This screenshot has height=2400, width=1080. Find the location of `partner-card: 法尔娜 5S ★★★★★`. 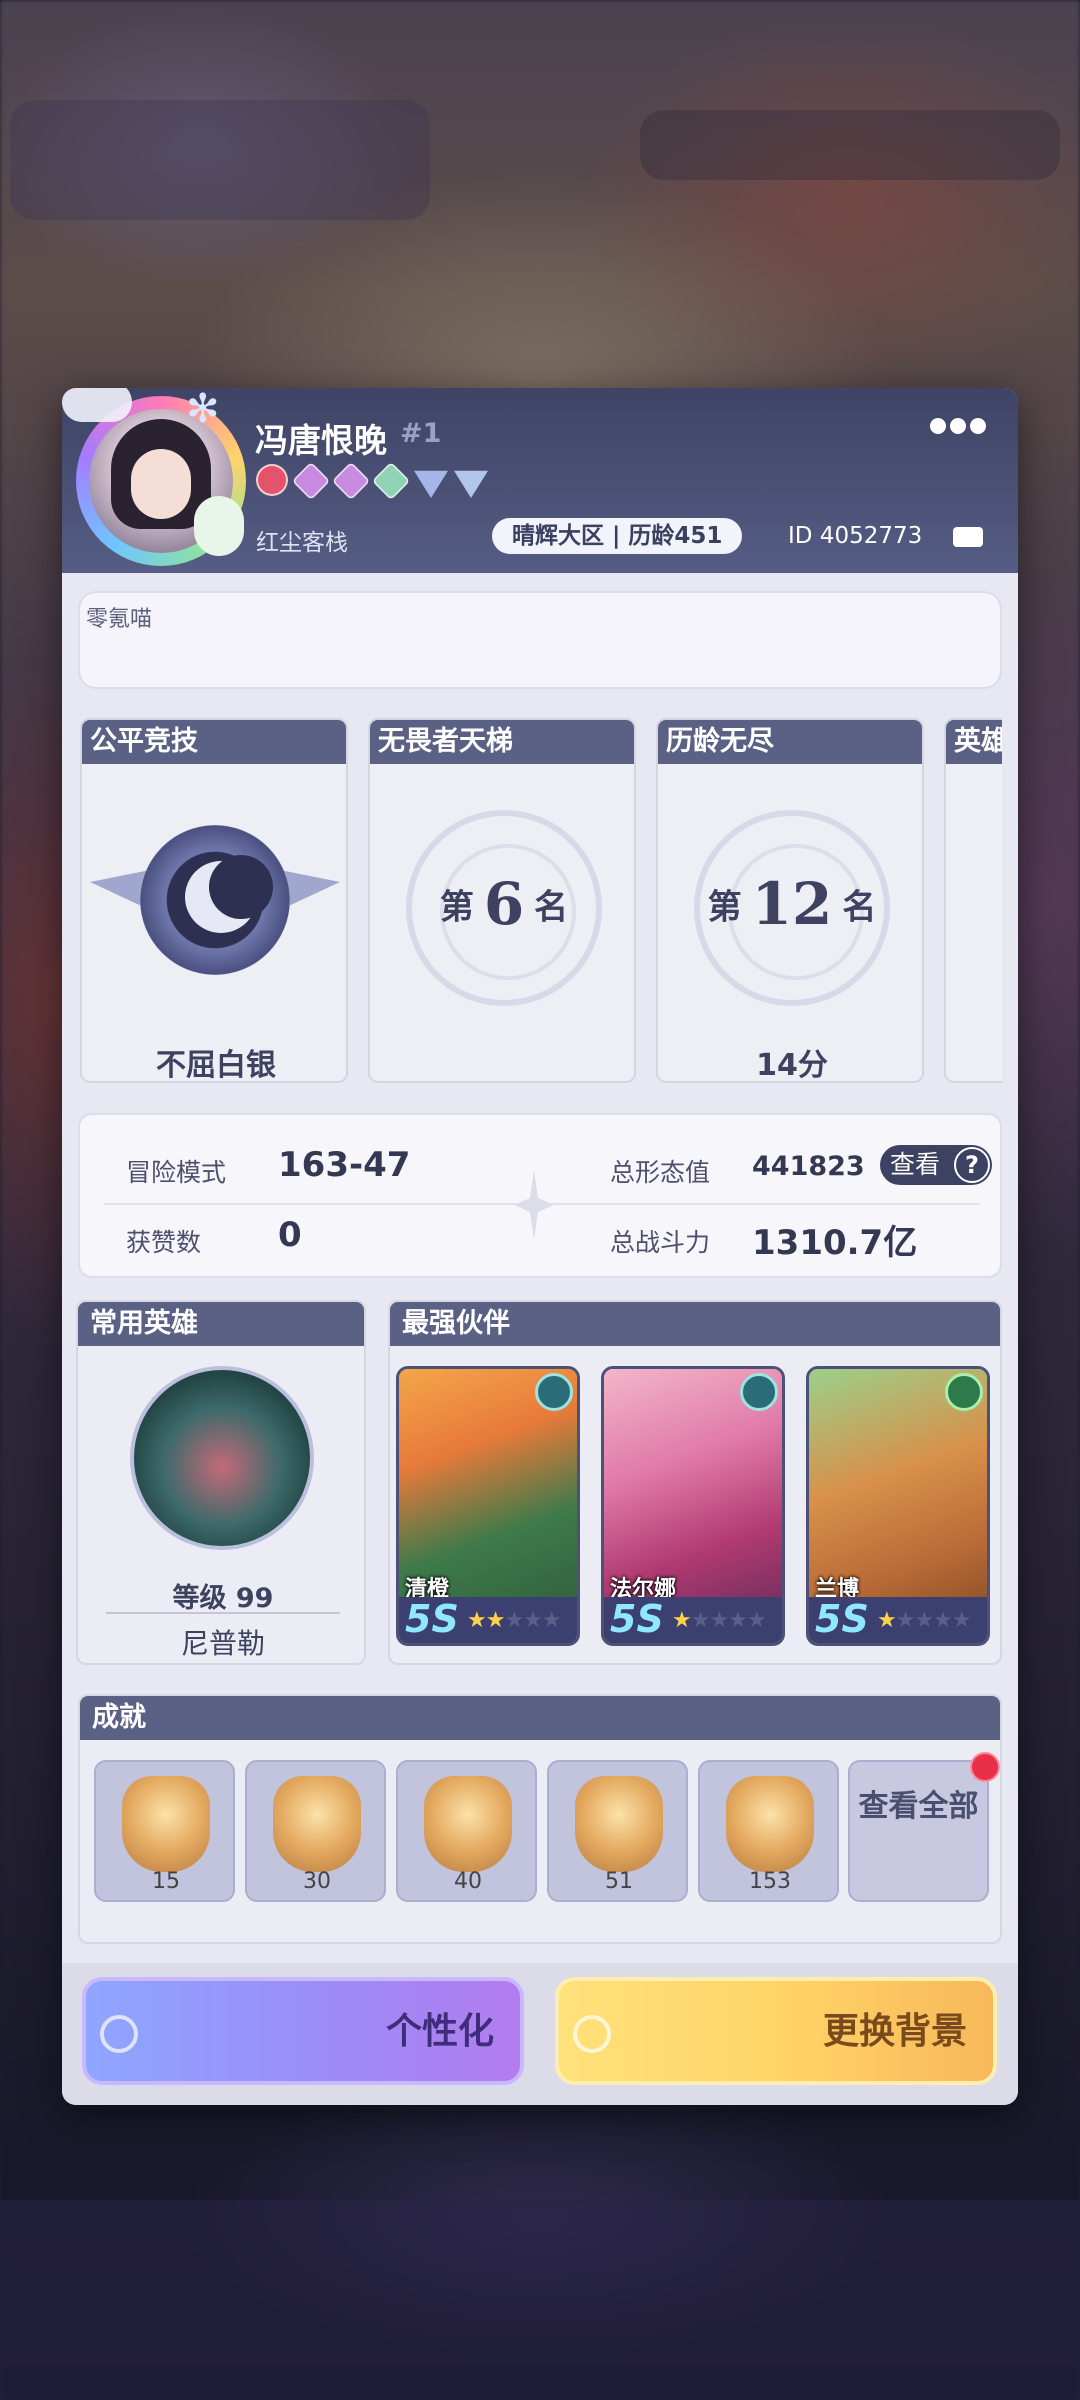

partner-card: 法尔娜 5S ★★★★★ is located at coordinates (693, 1506).